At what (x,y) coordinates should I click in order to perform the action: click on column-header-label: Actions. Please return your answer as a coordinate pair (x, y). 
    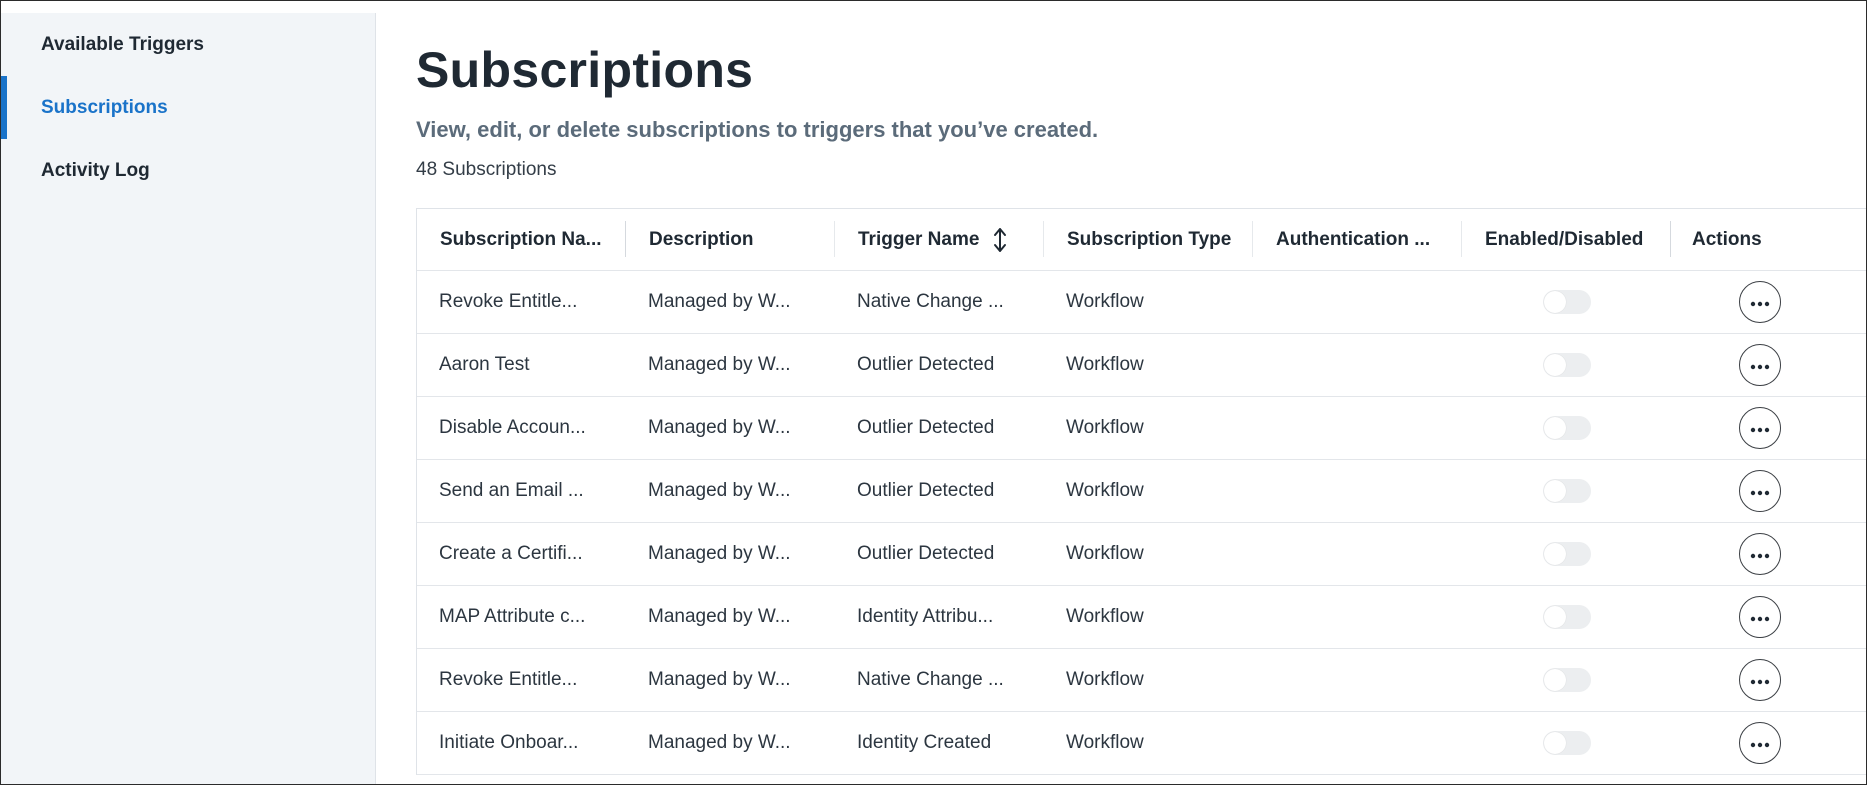
    Looking at the image, I should click on (1727, 239).